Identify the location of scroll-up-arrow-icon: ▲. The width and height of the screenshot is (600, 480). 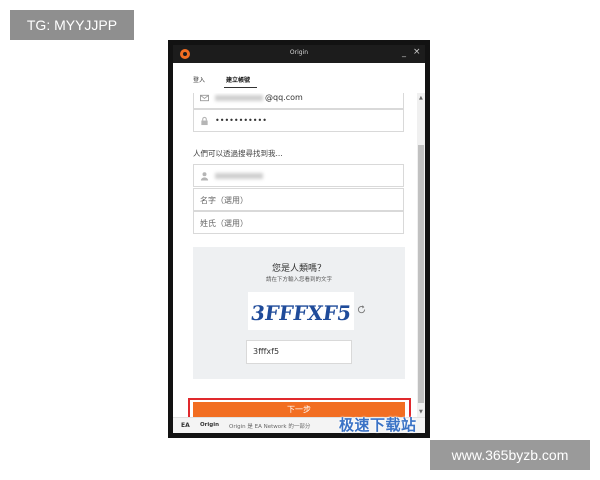
(421, 98).